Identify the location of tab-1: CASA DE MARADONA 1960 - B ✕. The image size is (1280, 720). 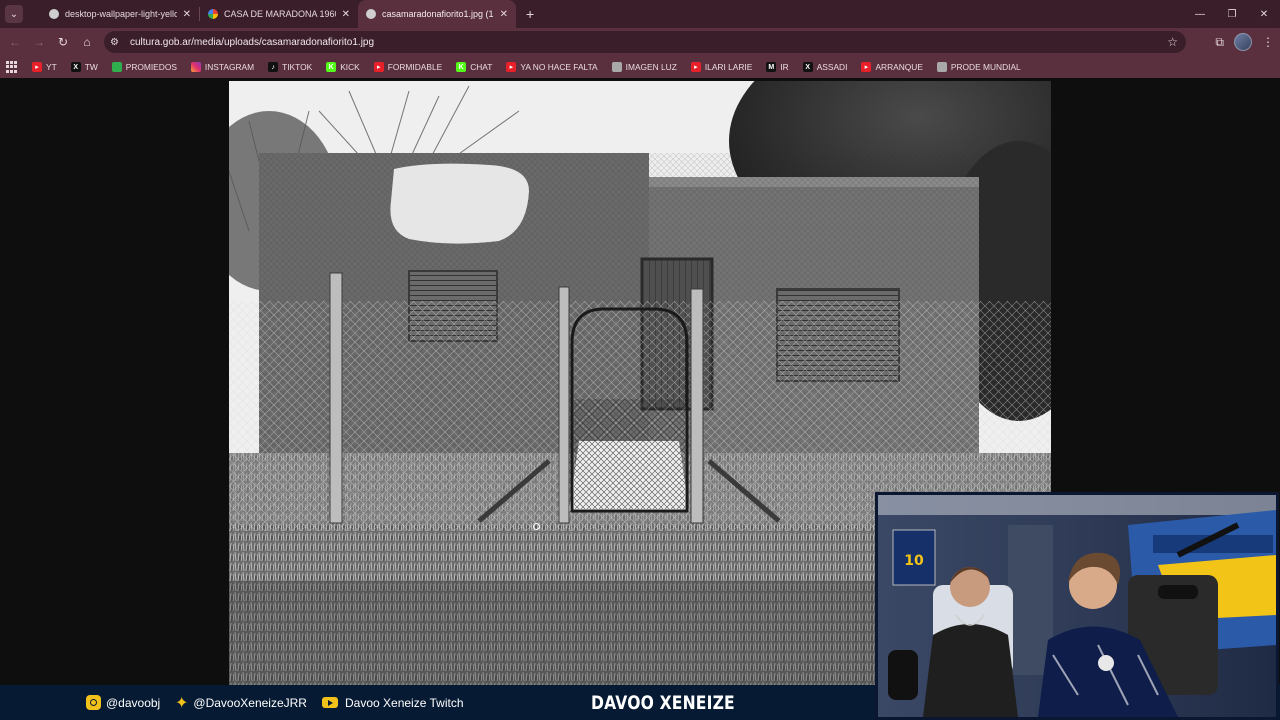
(279, 14).